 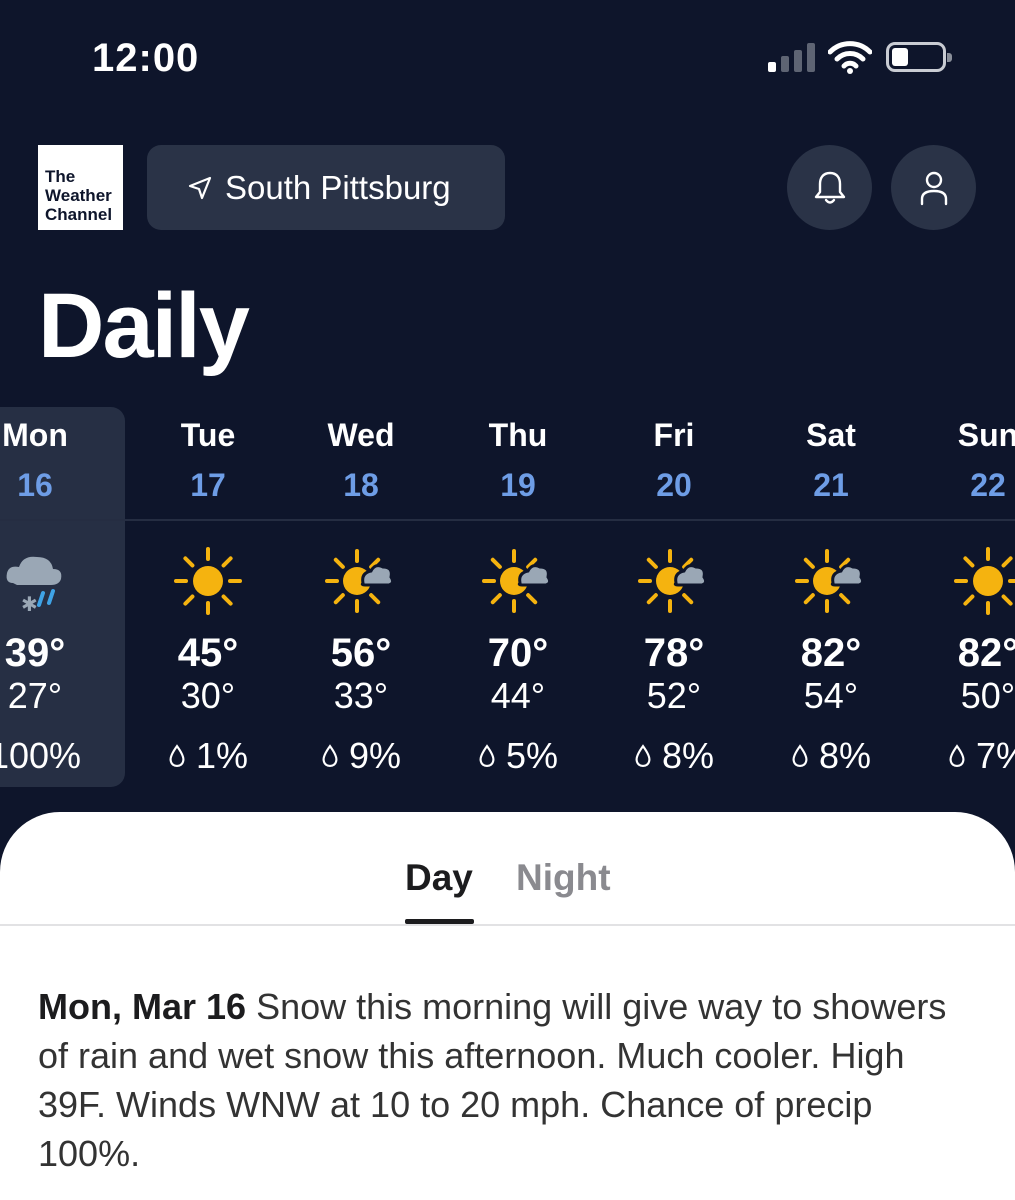 I want to click on low-temp: 44°, so click(x=518, y=695).